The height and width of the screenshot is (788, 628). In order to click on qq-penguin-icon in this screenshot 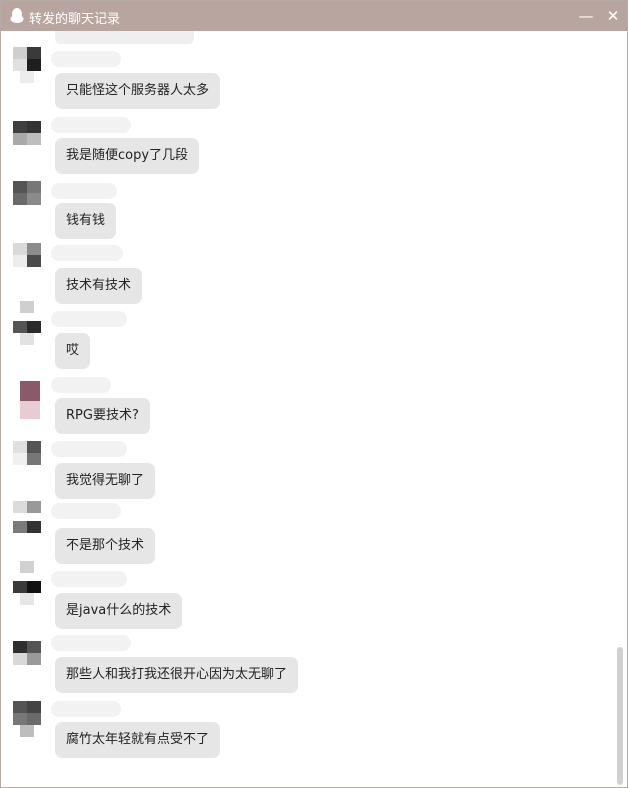, I will do `click(17, 15)`.